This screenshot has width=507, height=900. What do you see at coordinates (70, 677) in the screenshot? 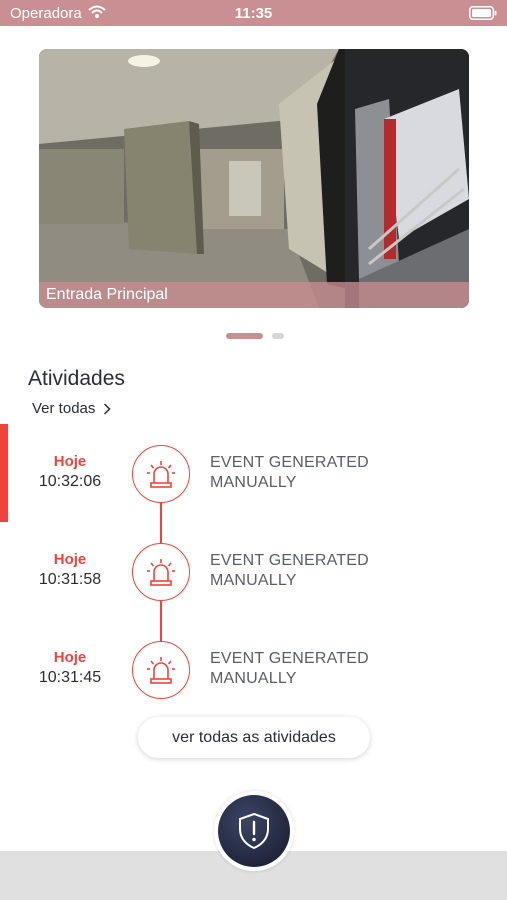
I see `activity-time: 10:31:45` at bounding box center [70, 677].